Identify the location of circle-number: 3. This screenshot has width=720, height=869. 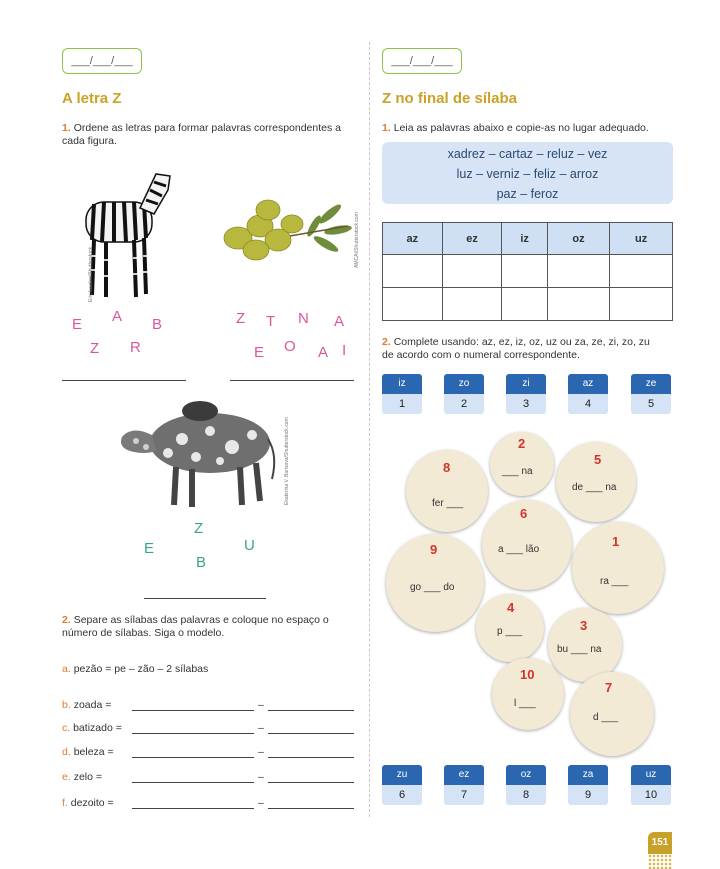
(584, 625).